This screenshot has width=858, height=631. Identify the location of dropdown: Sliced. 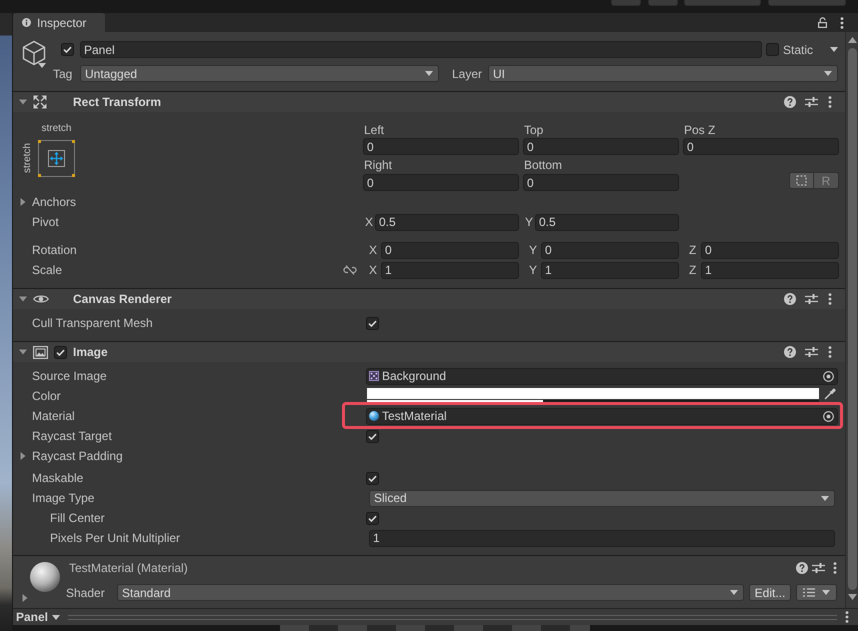
(602, 498).